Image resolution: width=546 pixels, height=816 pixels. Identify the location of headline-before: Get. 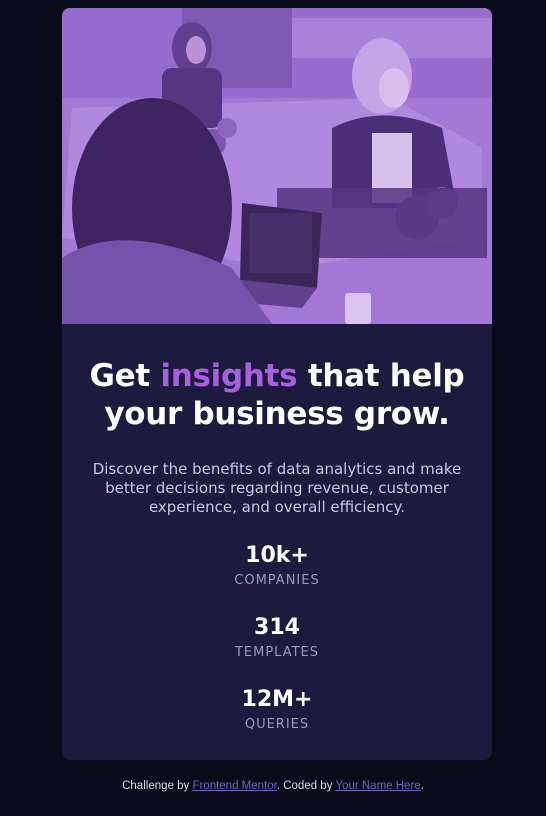
(125, 376).